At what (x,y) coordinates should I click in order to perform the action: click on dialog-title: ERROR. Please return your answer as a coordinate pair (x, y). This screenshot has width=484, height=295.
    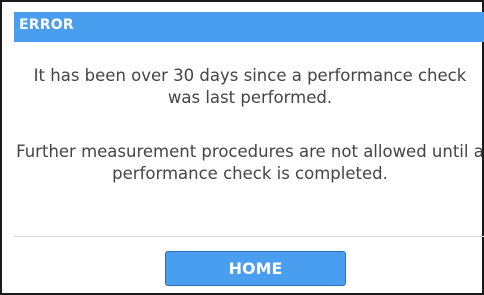
    Looking at the image, I should click on (46, 25).